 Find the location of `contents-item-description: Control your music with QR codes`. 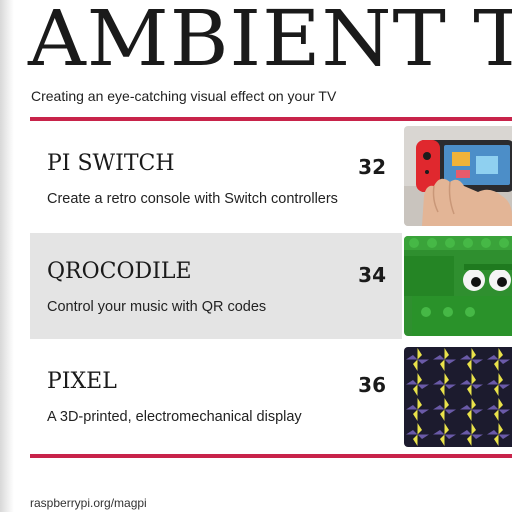

contents-item-description: Control your music with QR codes is located at coordinates (157, 307).